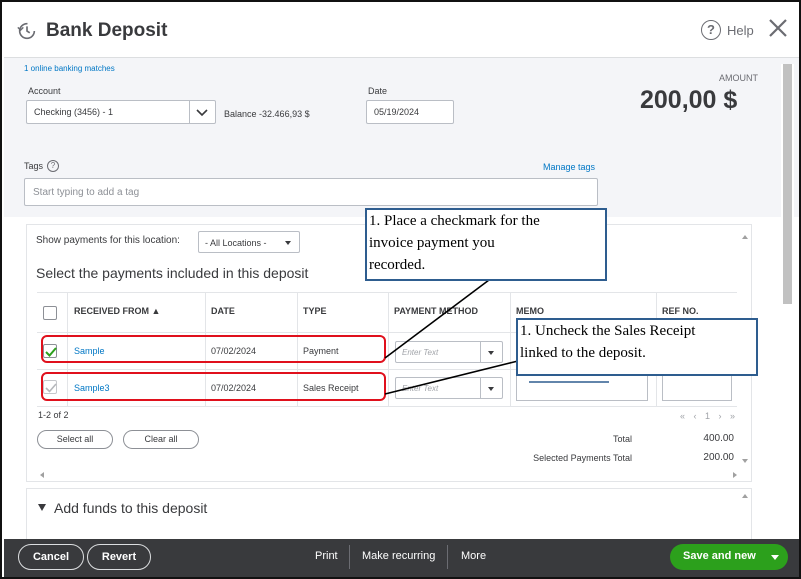  I want to click on scroll-down-icon, so click(745, 461).